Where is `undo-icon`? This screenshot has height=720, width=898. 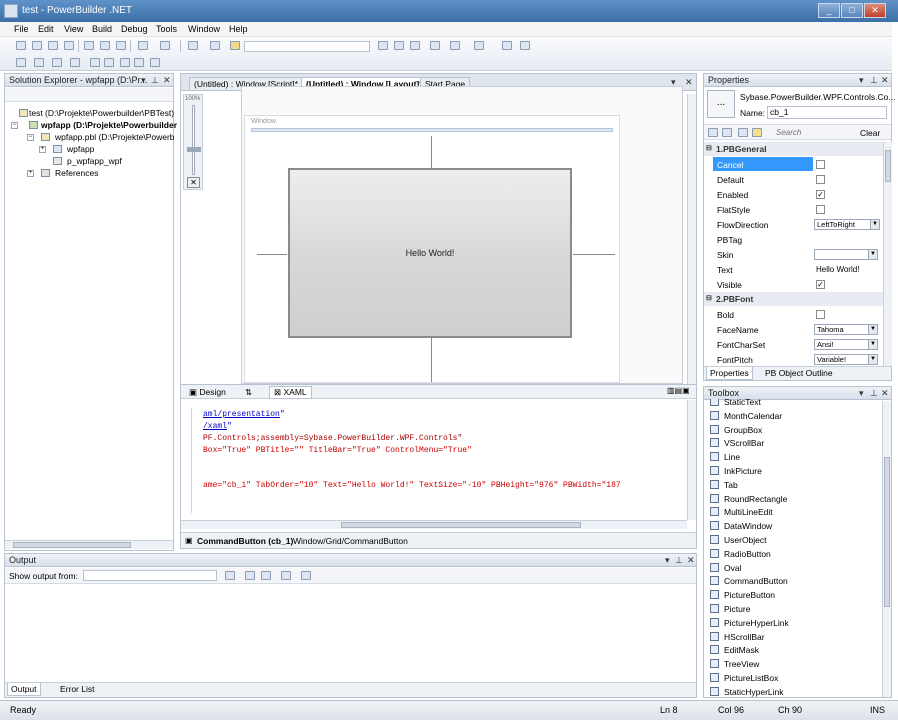 undo-icon is located at coordinates (143, 45).